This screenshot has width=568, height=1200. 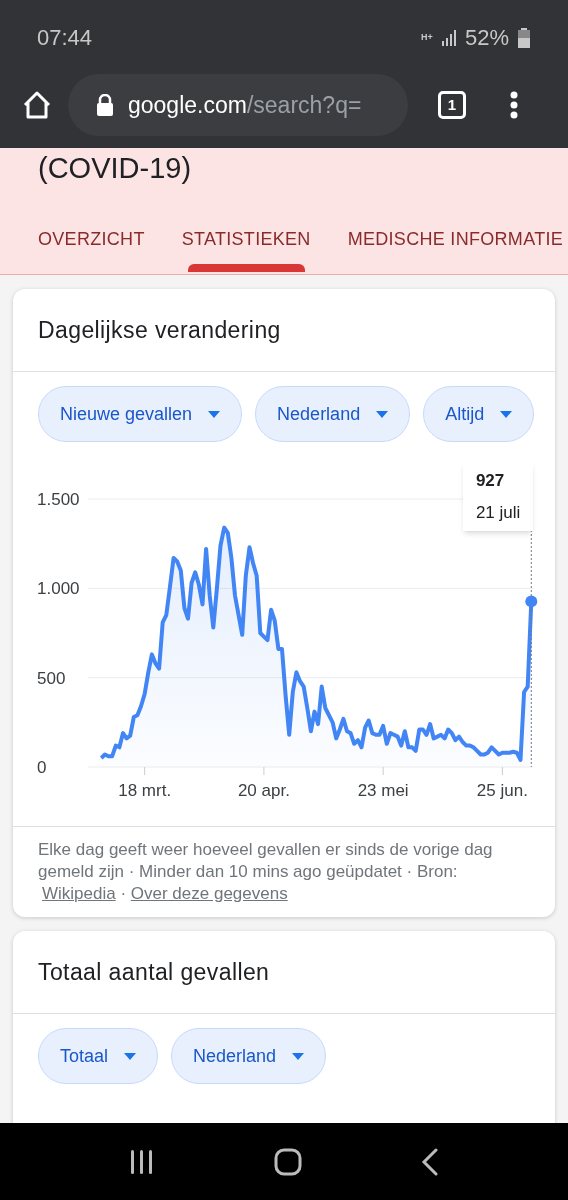 I want to click on filter-dropdown: Totaal, so click(x=98, y=1056).